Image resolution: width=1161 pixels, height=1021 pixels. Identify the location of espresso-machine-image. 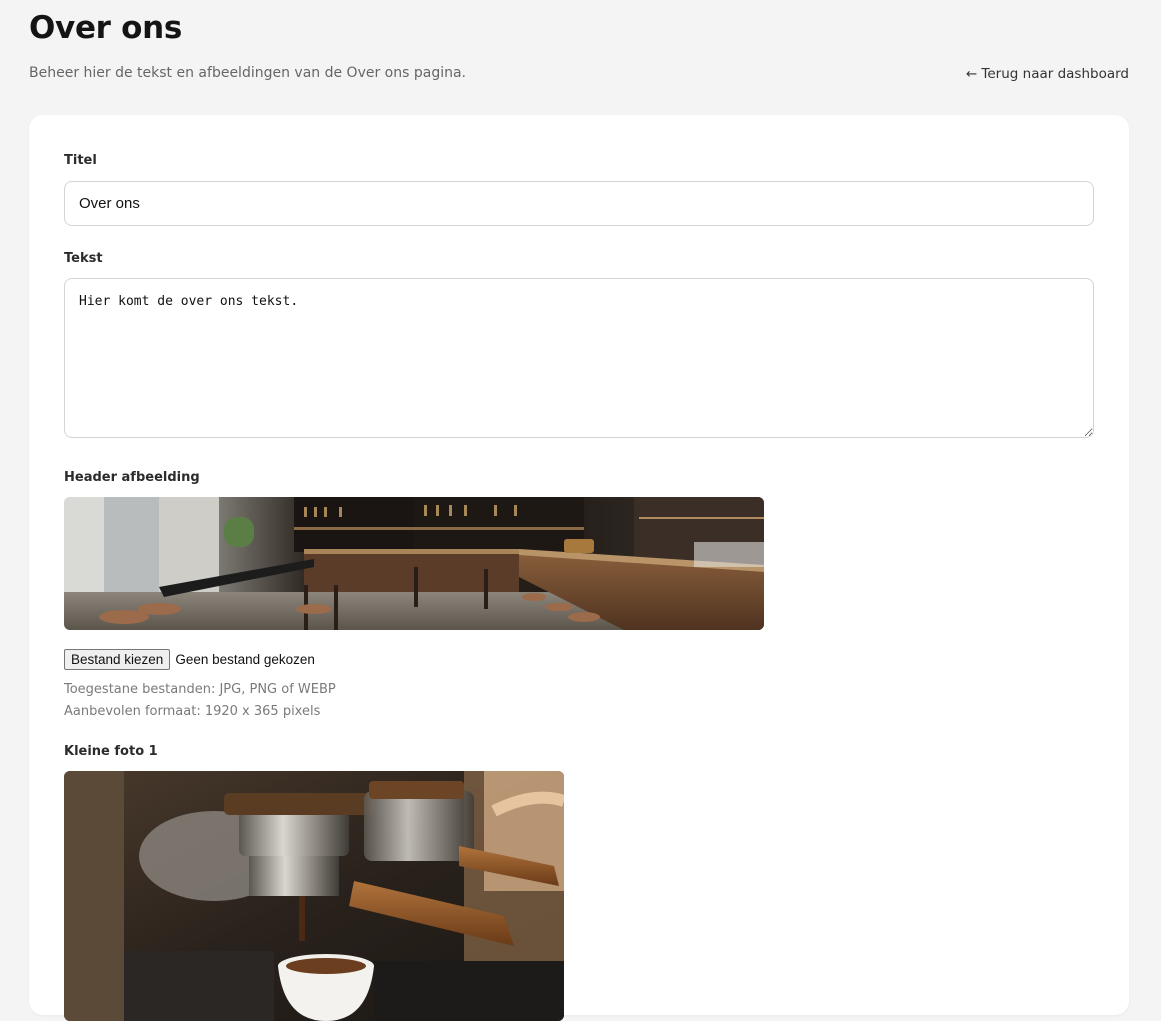
(314, 896).